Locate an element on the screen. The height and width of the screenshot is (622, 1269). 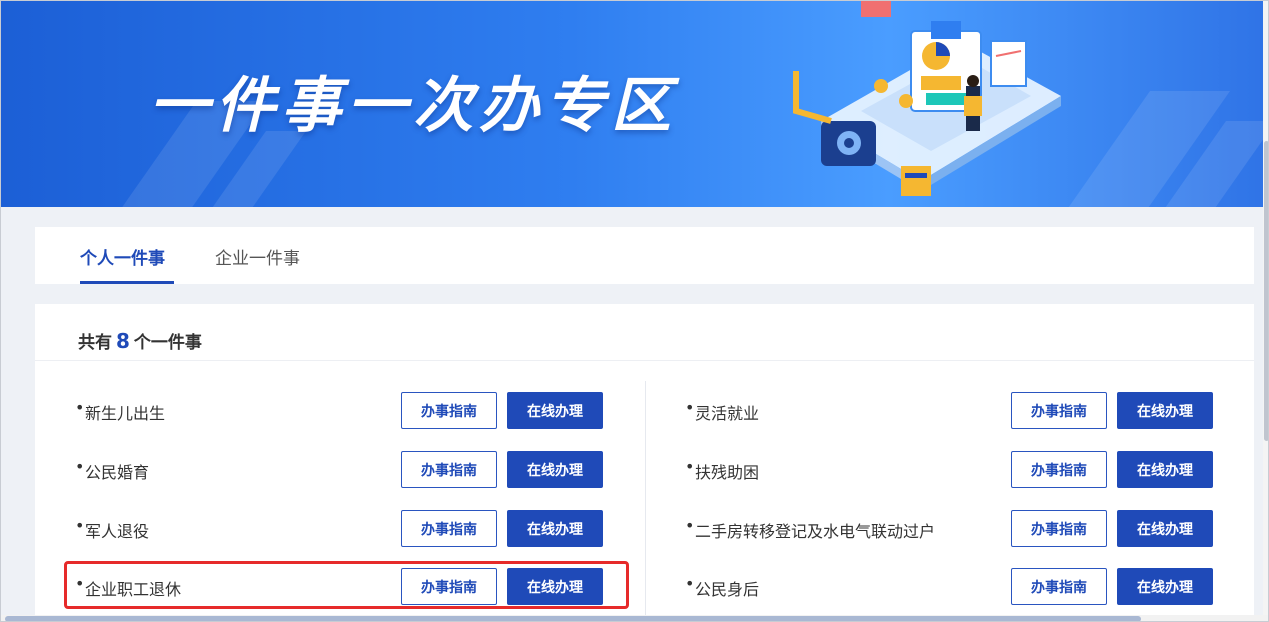
item-name: 公民身后 is located at coordinates (727, 589).